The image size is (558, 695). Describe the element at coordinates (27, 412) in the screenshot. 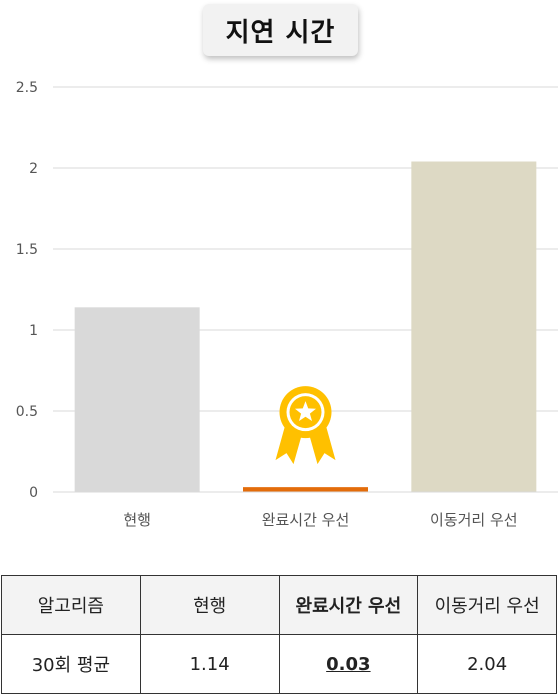

I see `y-tick-label: 0.5` at that location.